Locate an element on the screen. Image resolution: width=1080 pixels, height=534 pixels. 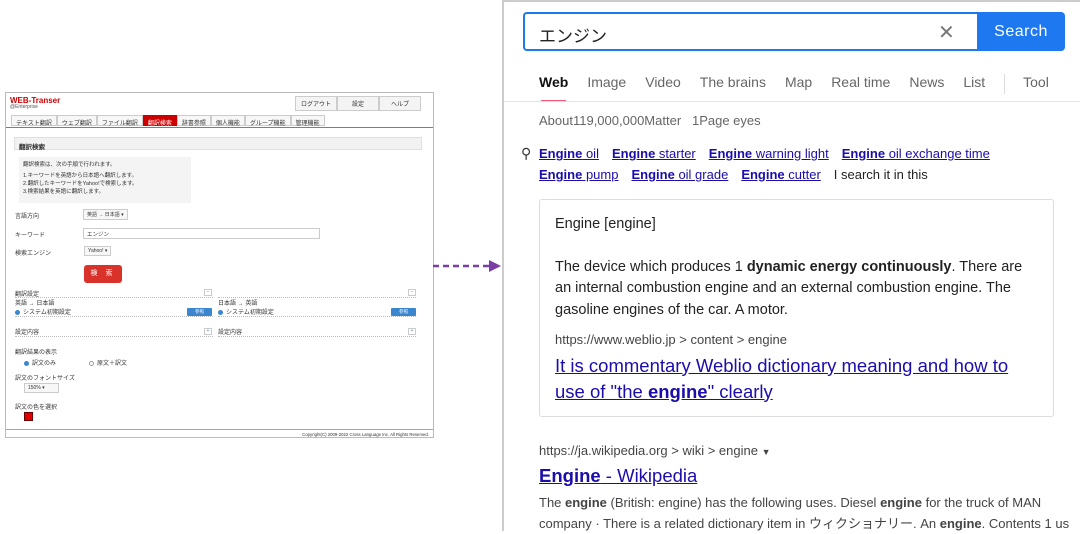
url-text: https://ja.wikipedia.org > wiki > engine is located at coordinates (648, 450).